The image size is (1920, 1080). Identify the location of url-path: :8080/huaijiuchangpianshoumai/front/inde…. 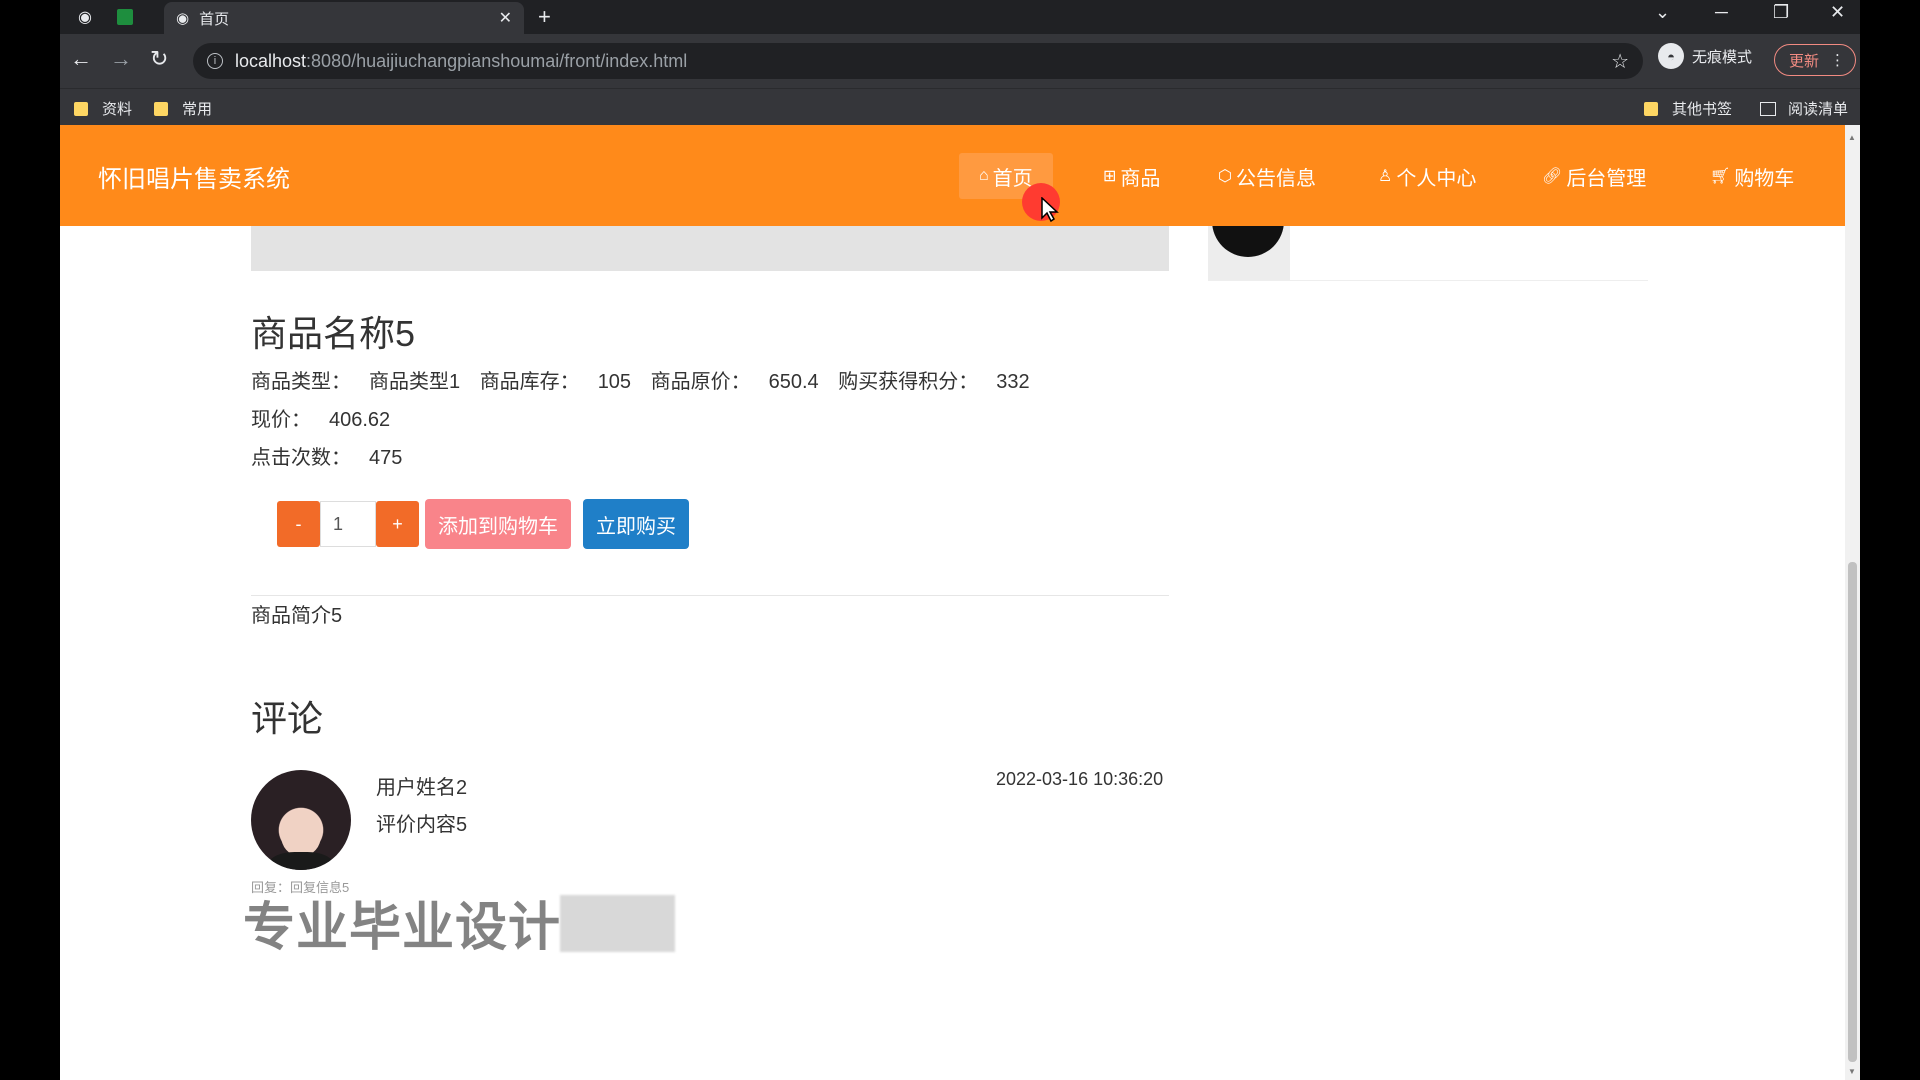
(497, 60).